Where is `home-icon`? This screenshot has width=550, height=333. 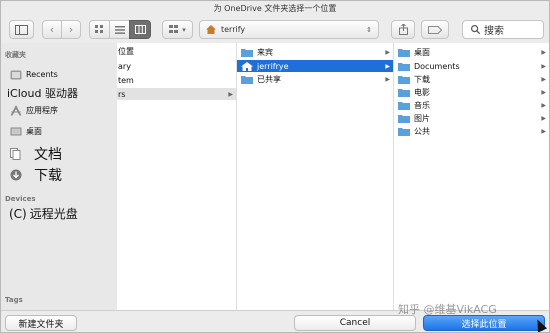 home-icon is located at coordinates (211, 29).